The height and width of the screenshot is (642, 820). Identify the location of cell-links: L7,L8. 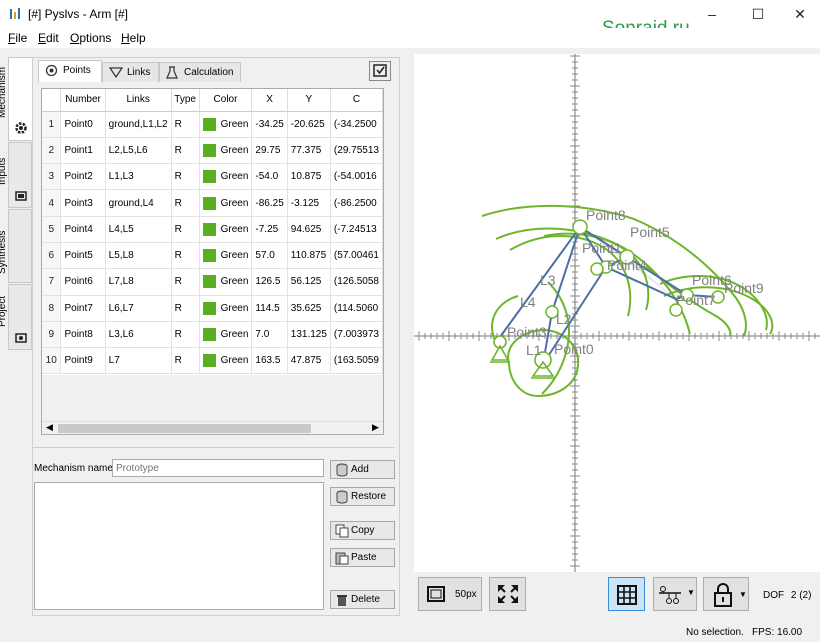
(138, 282).